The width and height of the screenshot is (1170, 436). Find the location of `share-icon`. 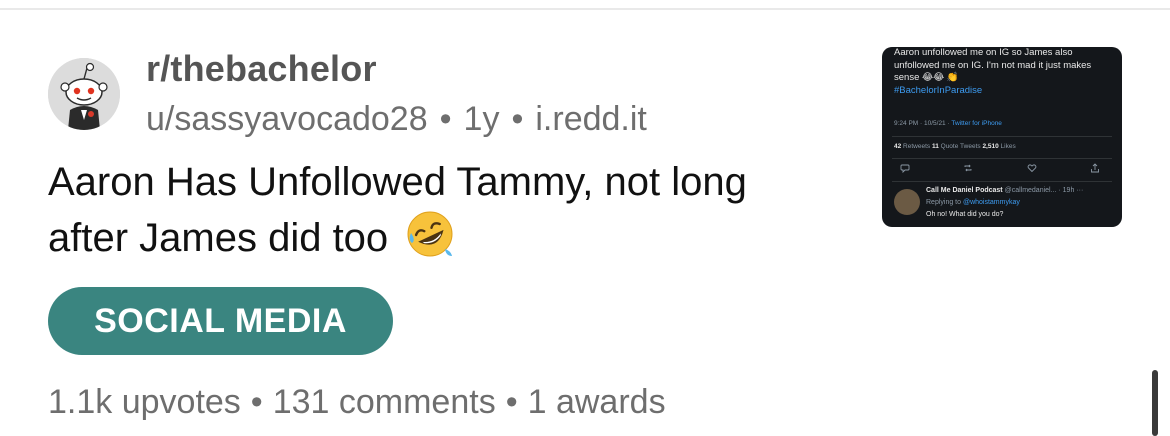

share-icon is located at coordinates (1095, 168).